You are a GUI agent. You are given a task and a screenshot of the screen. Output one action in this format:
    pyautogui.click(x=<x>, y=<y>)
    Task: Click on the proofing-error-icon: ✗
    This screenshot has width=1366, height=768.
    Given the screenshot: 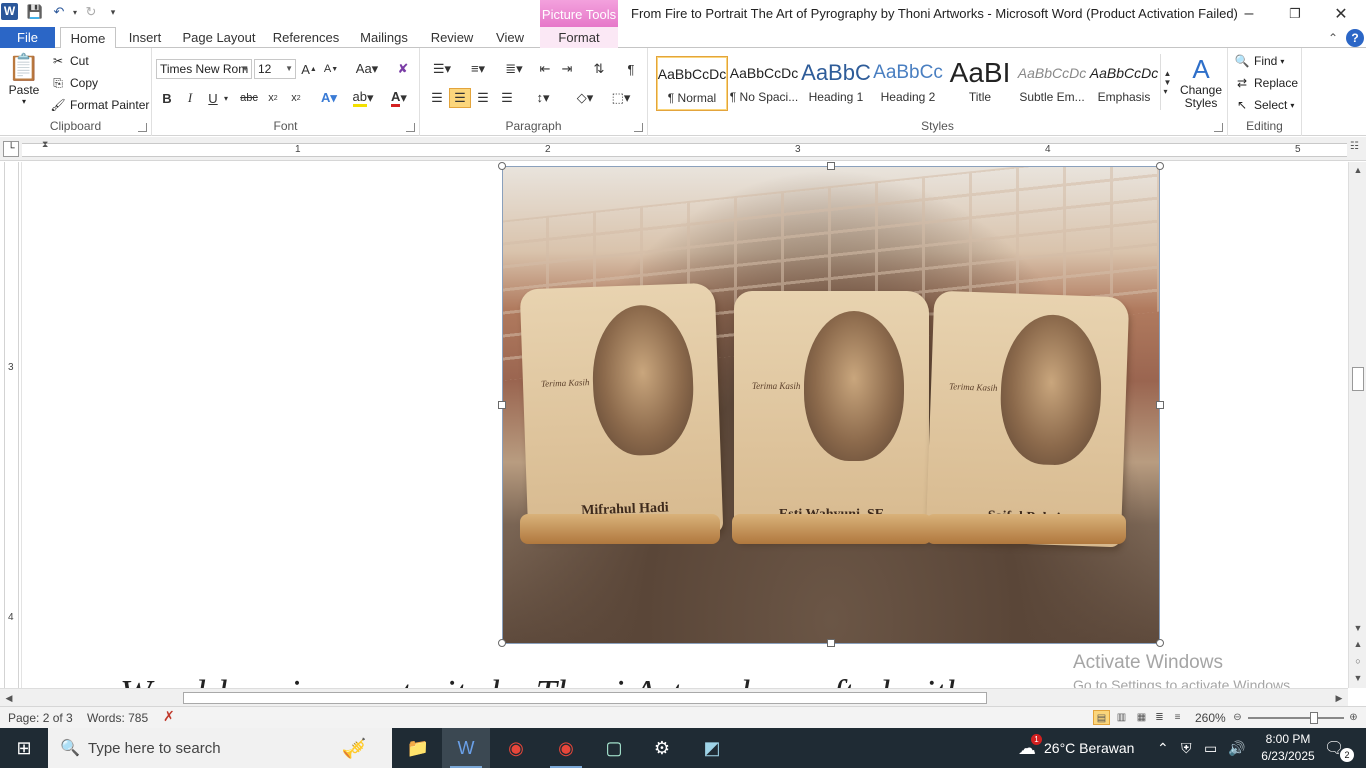 What is the action you would take?
    pyautogui.click(x=169, y=716)
    